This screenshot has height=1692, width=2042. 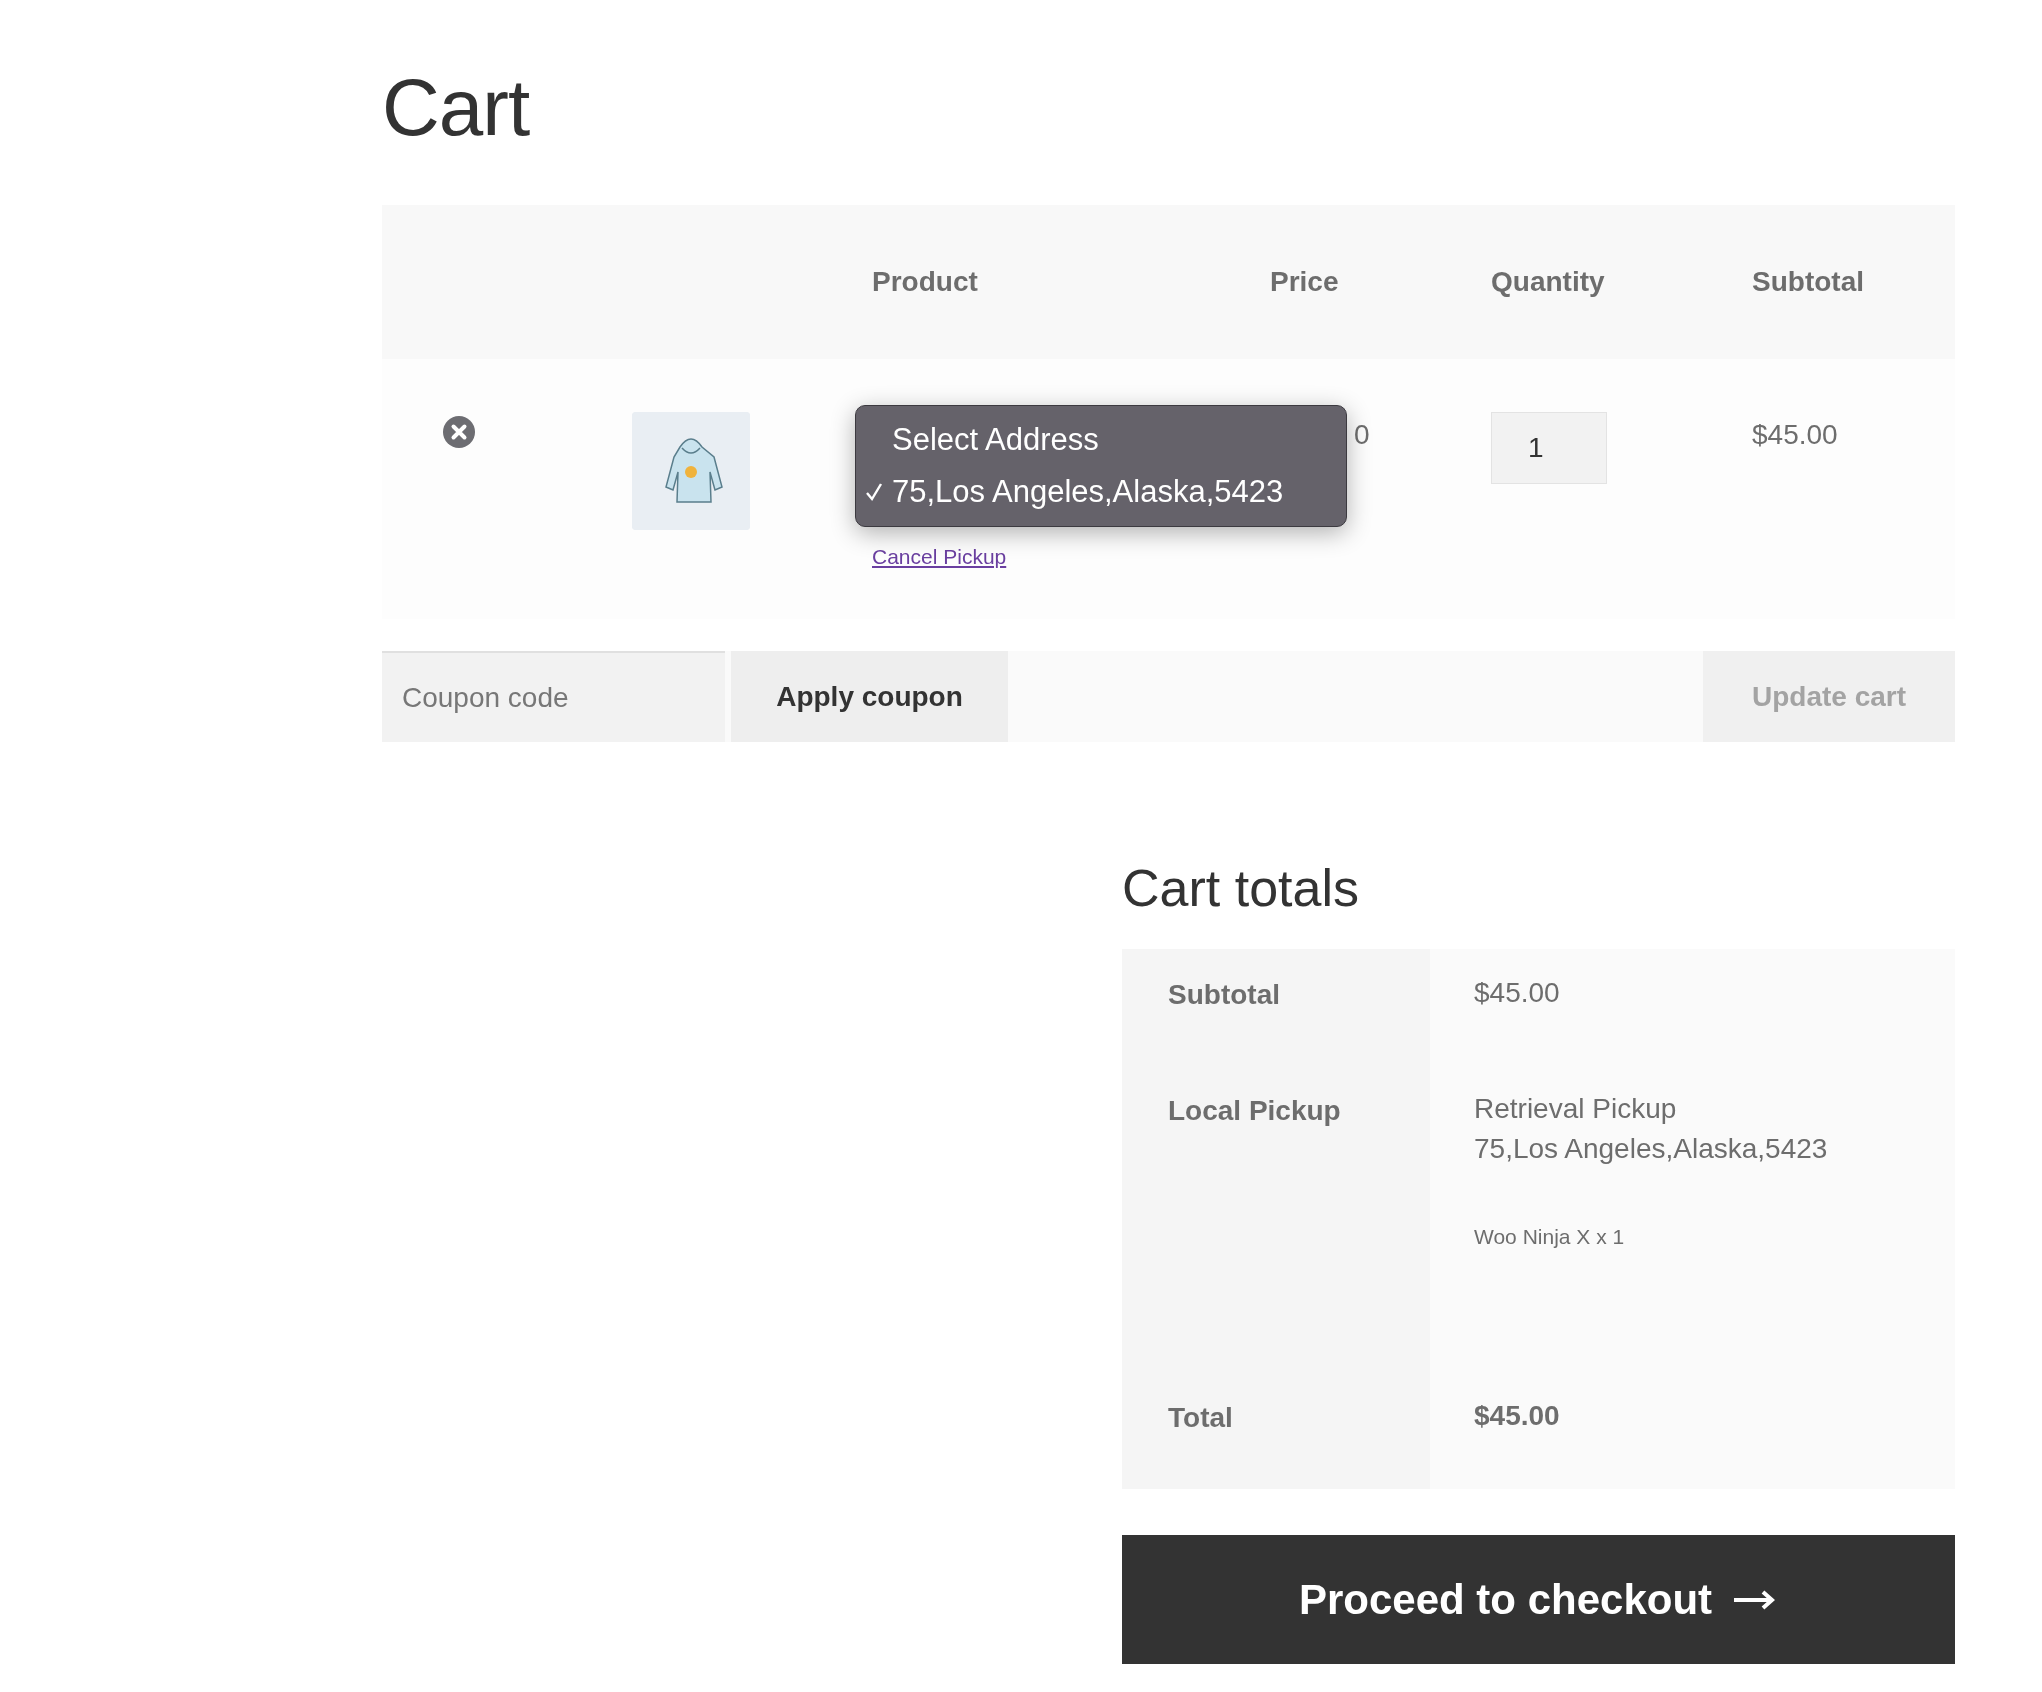 I want to click on cart-totals-heading: Cart totals, so click(x=1241, y=889).